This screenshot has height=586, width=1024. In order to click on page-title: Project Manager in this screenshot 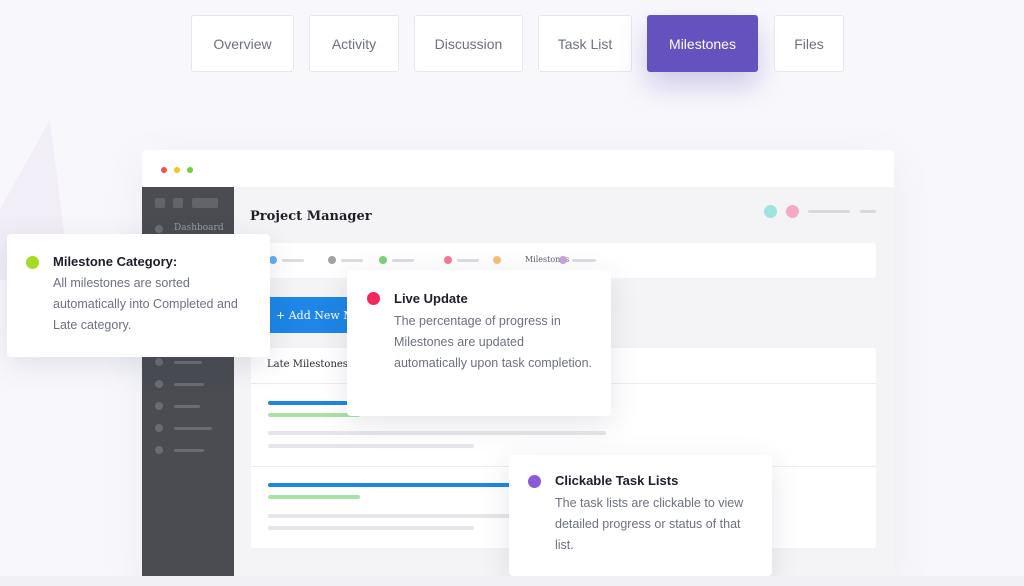, I will do `click(311, 216)`.